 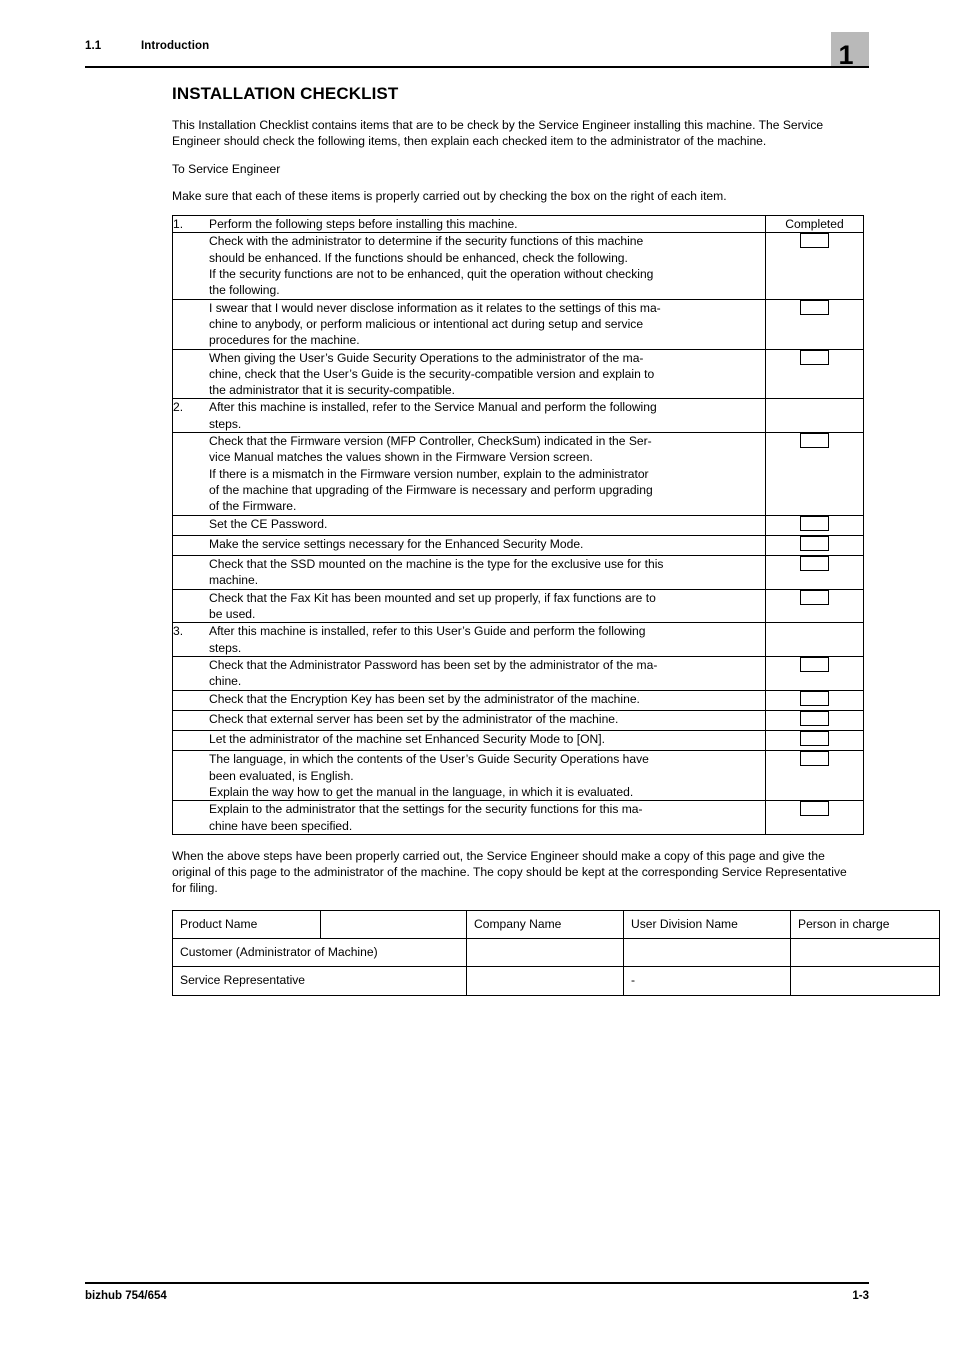 What do you see at coordinates (846, 55) in the screenshot?
I see `chapter-badge-number: 1` at bounding box center [846, 55].